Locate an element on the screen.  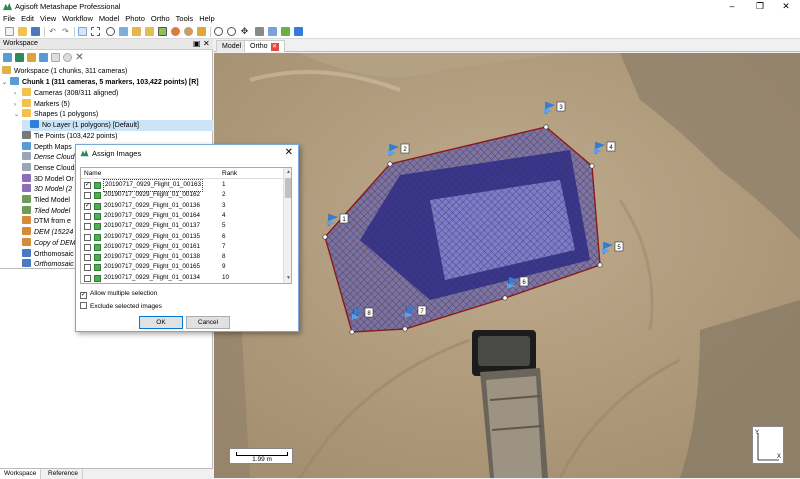
image-list-row: ✓ 20190717_0929_Flight_01_00136 3 is located at coordinates (182, 206).